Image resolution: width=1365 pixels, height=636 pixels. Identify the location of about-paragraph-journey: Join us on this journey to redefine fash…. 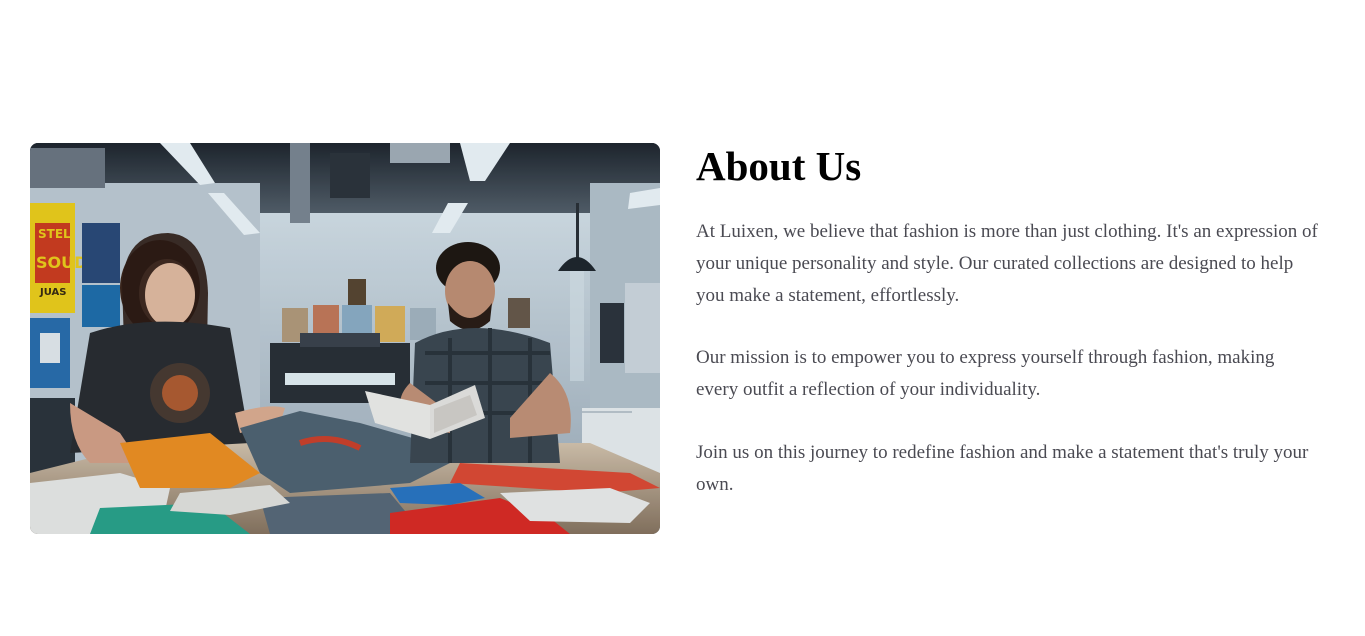
(1002, 468).